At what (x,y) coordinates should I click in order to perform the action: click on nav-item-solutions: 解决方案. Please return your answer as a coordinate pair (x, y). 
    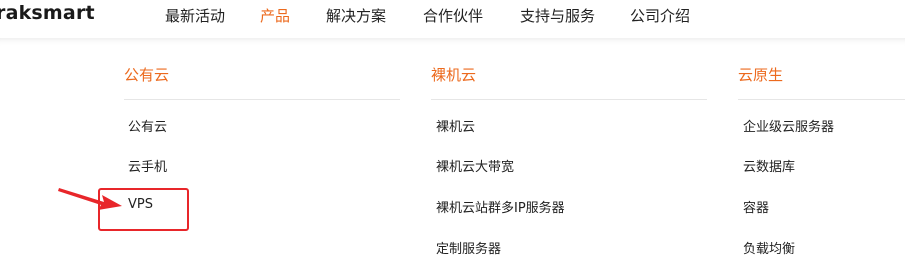
    Looking at the image, I should click on (356, 15).